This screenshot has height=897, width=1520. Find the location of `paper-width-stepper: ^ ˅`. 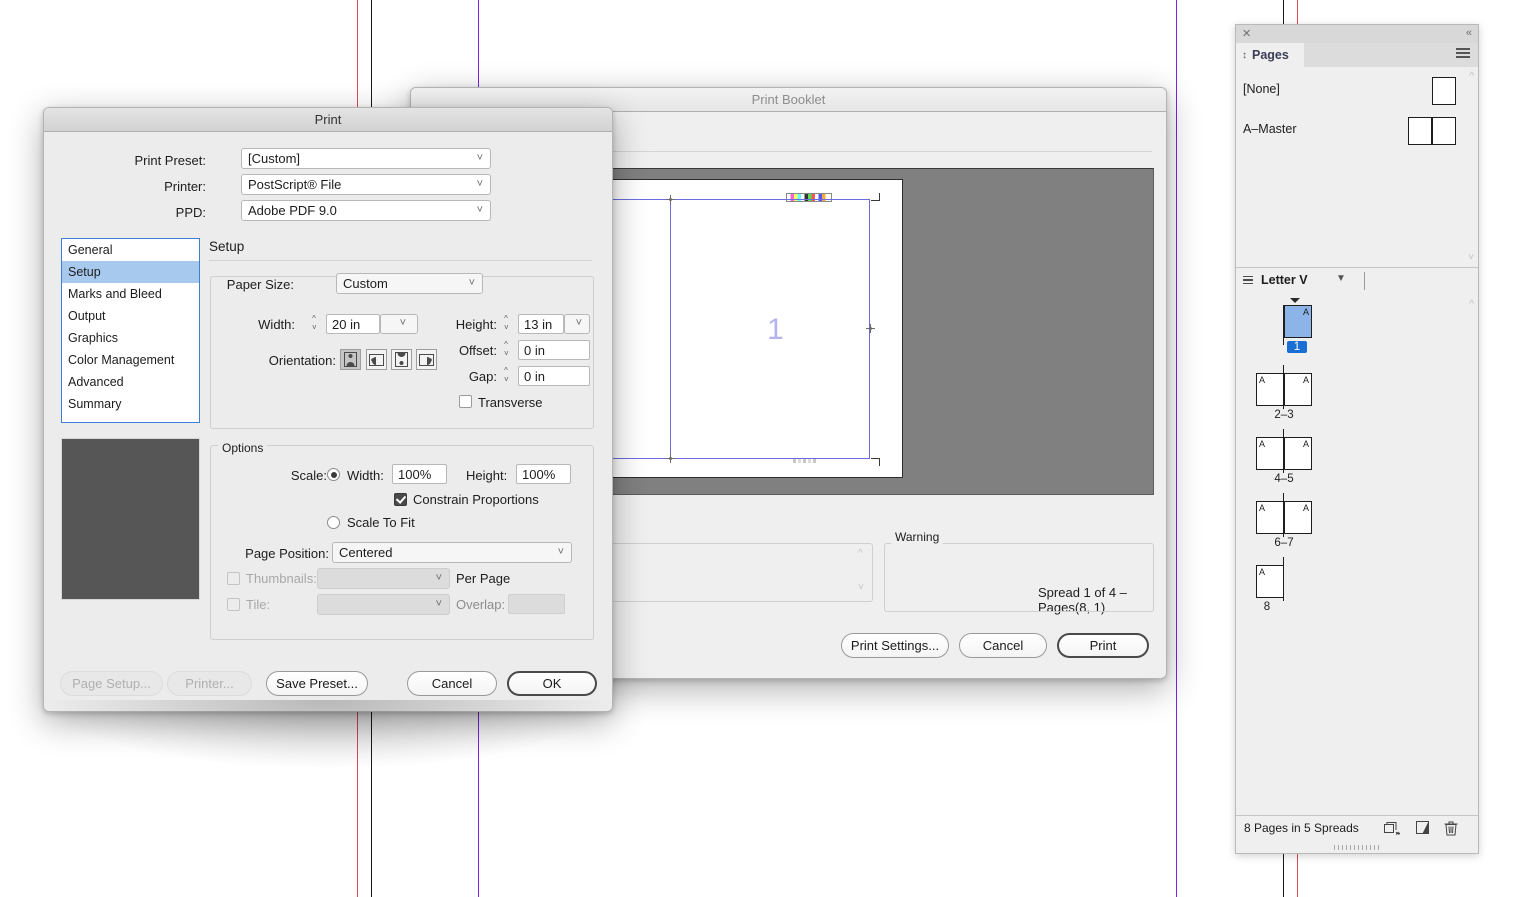

paper-width-stepper: ^ ˅ is located at coordinates (317, 324).